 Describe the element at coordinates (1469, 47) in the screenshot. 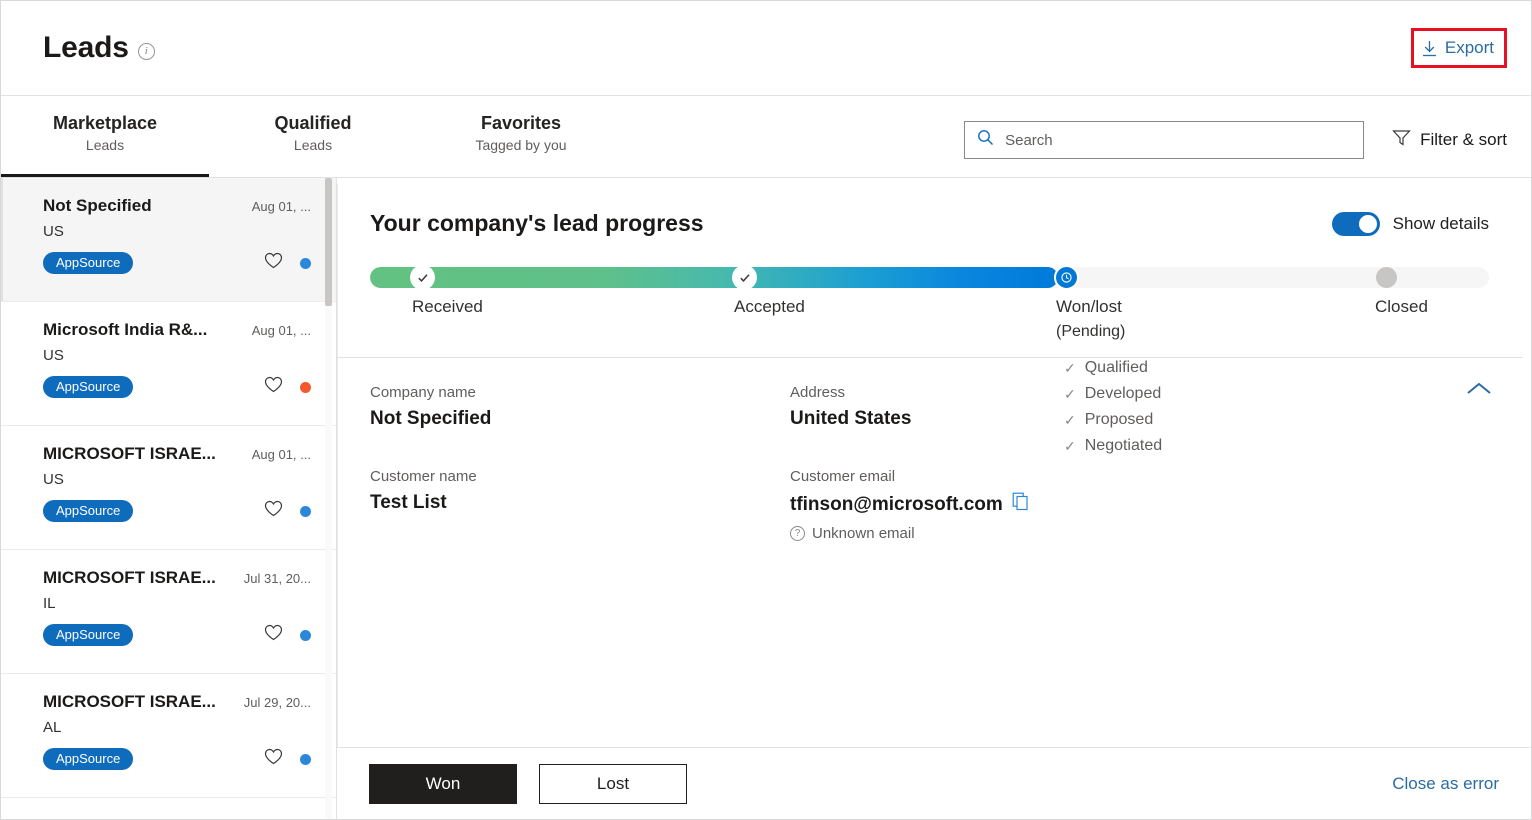

I see `export-label: Export` at that location.